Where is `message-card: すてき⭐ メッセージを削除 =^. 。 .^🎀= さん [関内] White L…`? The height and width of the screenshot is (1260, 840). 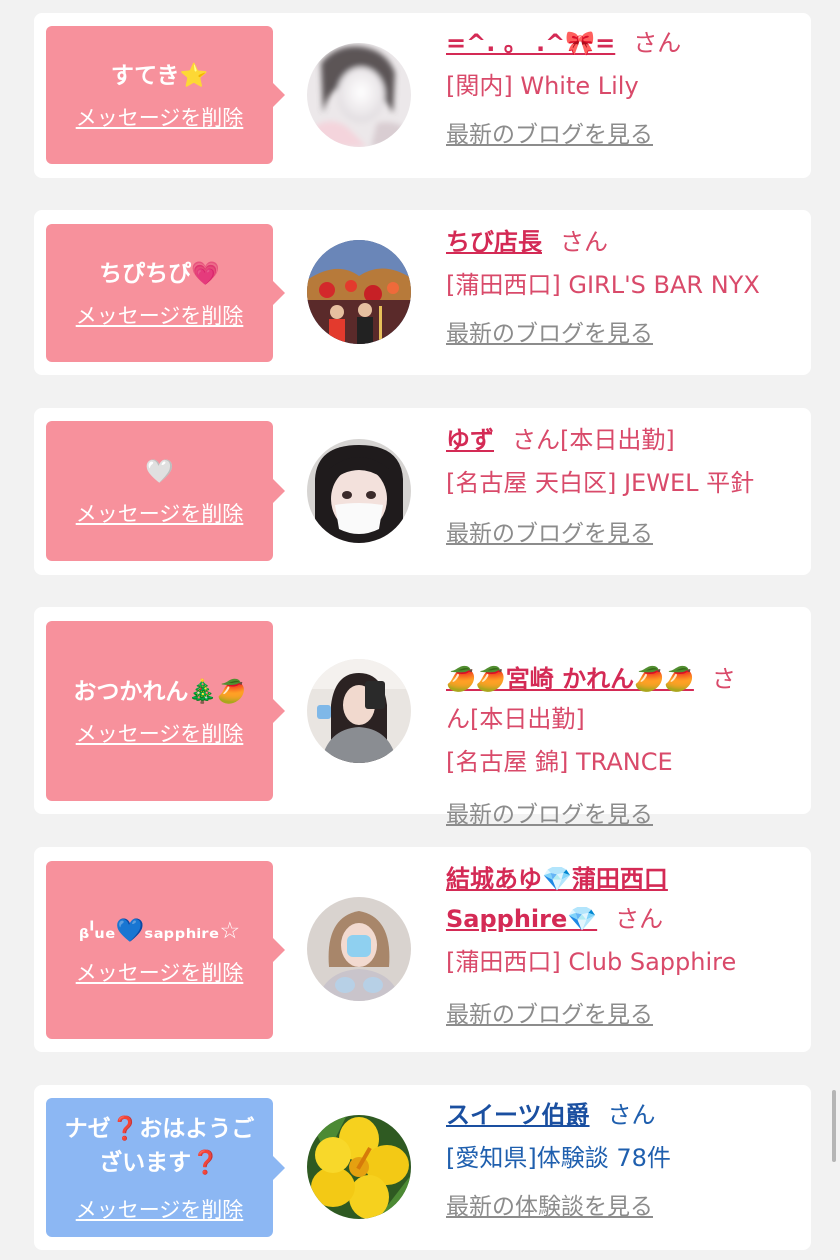 message-card: すてき⭐ メッセージを削除 =^. 。 .^🎀= さん [関内] White L… is located at coordinates (422, 95).